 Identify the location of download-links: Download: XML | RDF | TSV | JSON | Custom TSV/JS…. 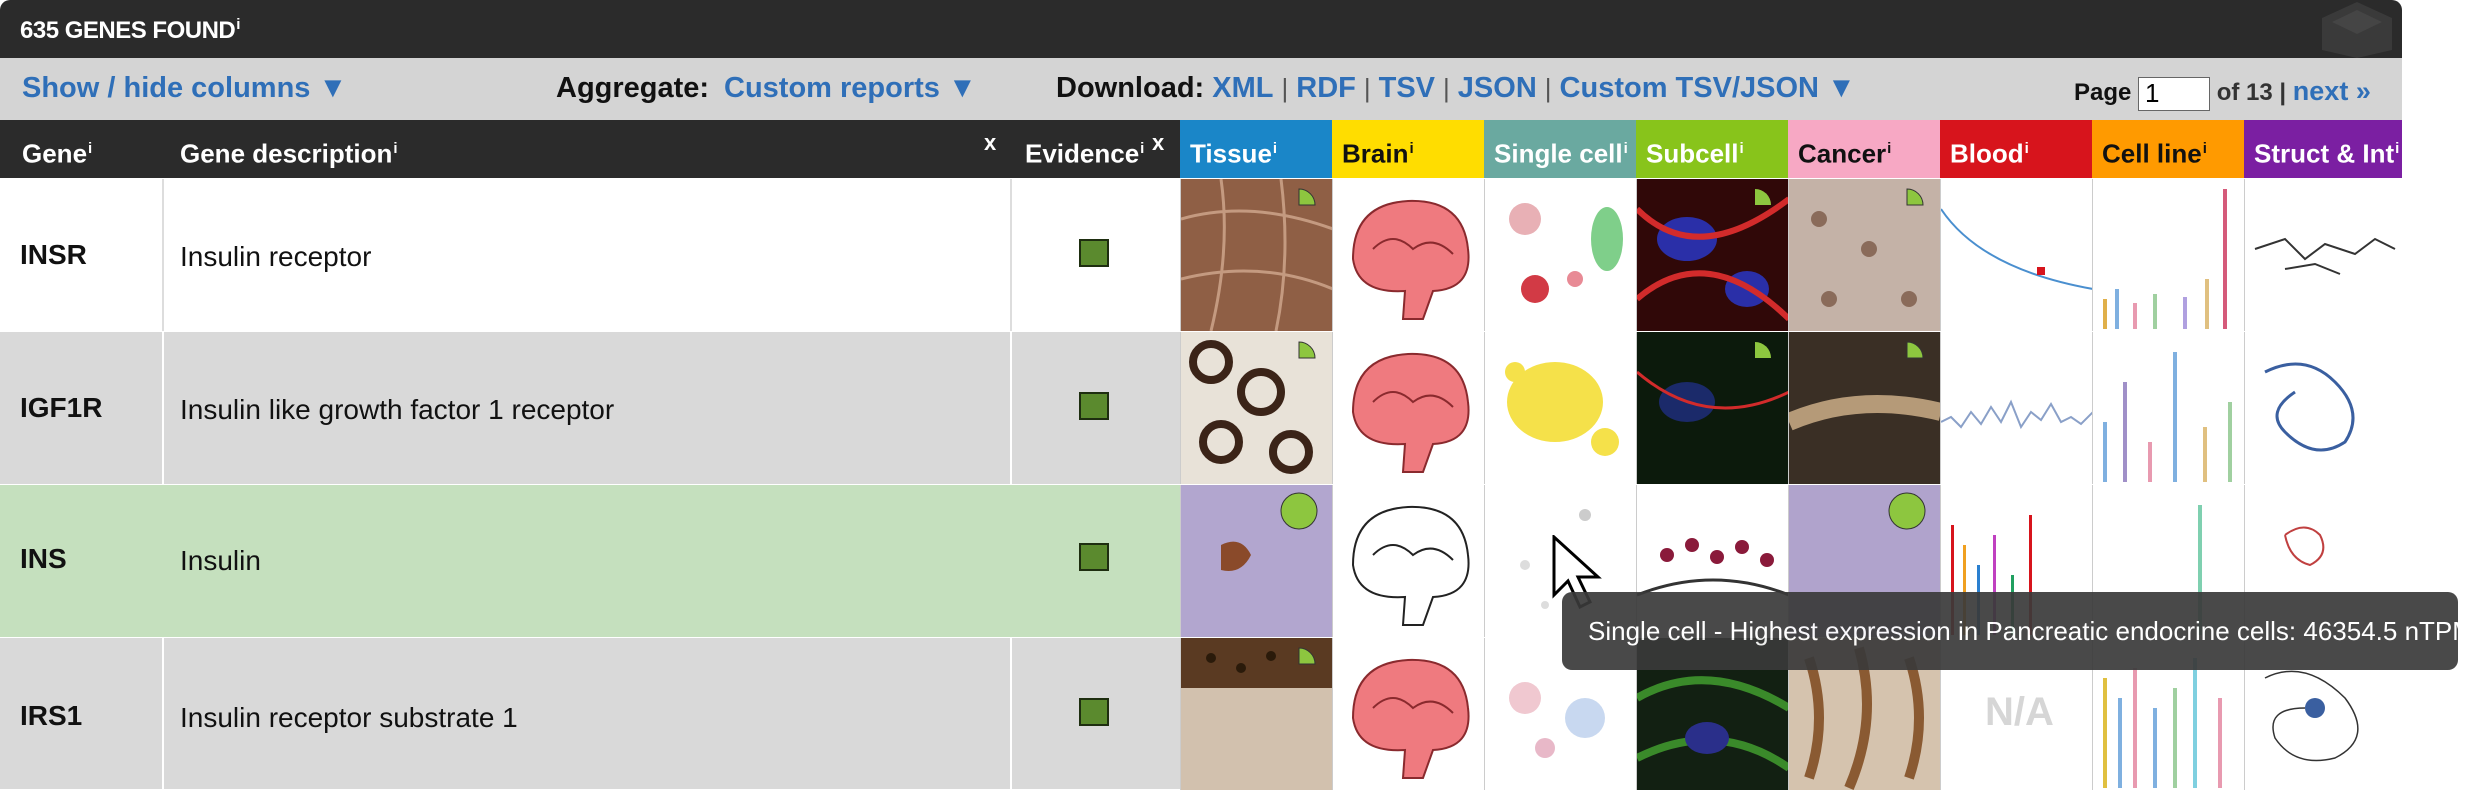
(1456, 88).